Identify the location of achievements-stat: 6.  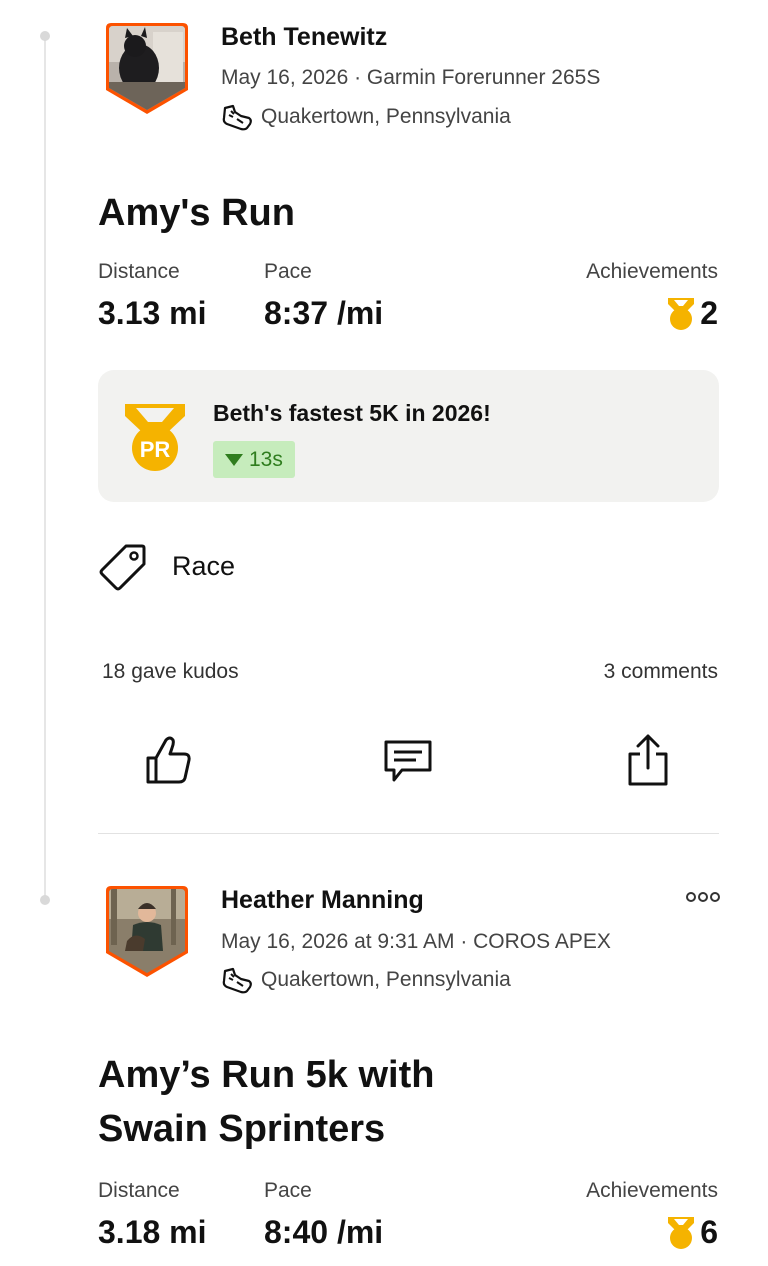
(692, 1232).